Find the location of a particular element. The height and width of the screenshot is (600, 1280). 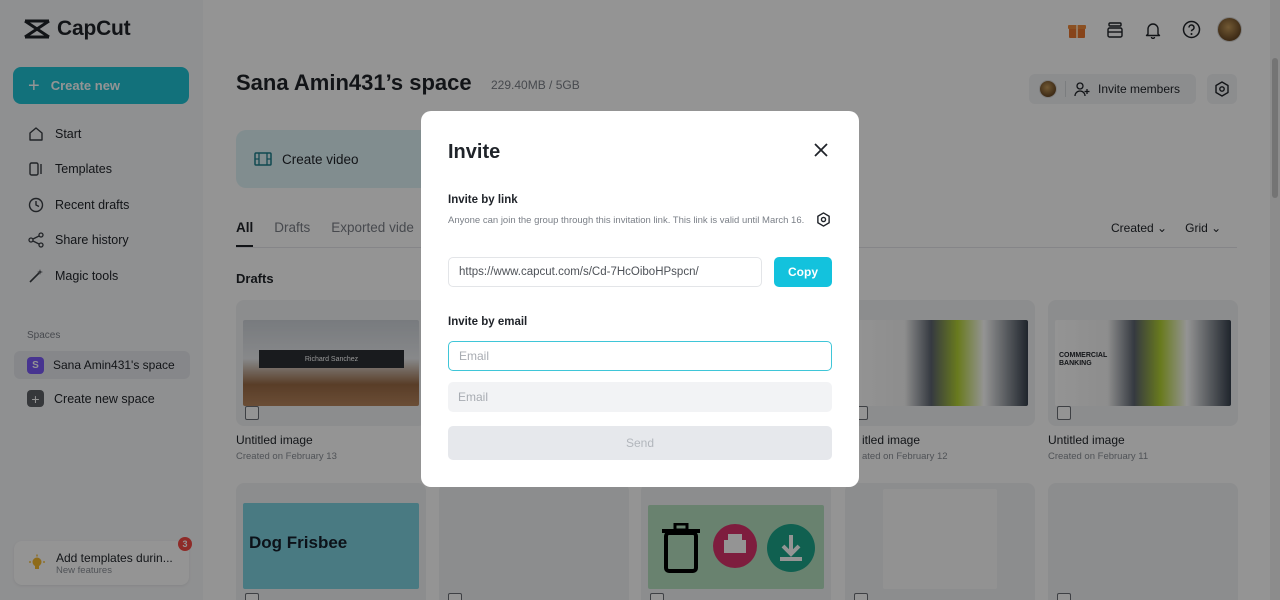

close-button is located at coordinates (821, 150).